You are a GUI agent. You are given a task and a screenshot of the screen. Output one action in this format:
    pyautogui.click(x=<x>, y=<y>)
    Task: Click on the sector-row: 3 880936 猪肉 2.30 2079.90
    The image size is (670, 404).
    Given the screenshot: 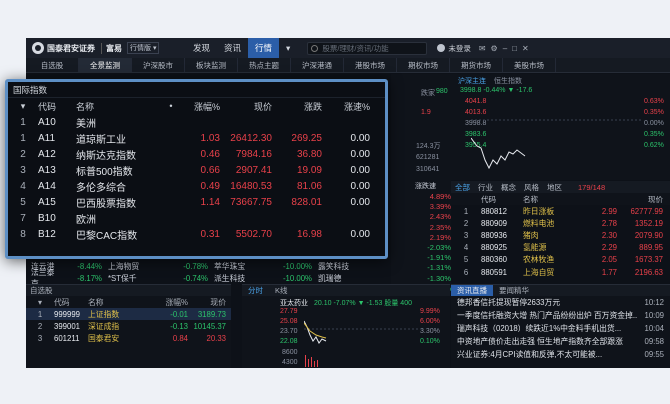 What is the action you would take?
    pyautogui.click(x=560, y=235)
    